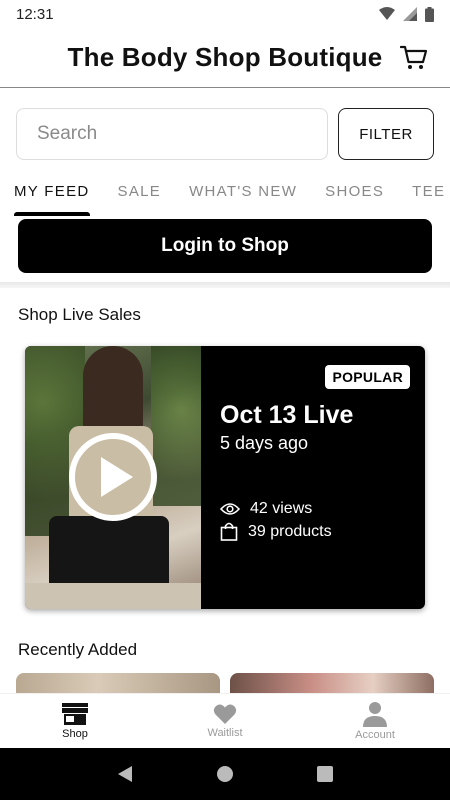 The height and width of the screenshot is (800, 450). I want to click on search-row: FILTER, so click(225, 134).